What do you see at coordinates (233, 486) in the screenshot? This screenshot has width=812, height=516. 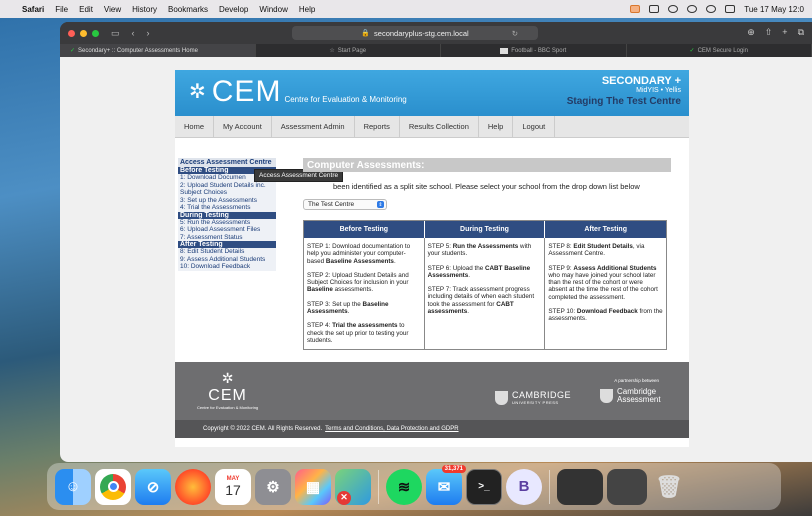 I see `calendar-icon: MAY 17` at bounding box center [233, 486].